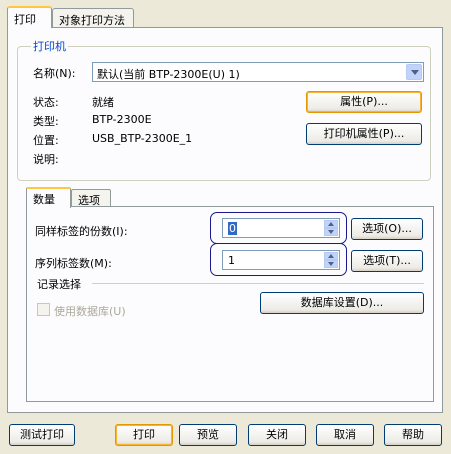  Describe the element at coordinates (54, 73) in the screenshot. I see `name-label: 名称(N):` at that location.